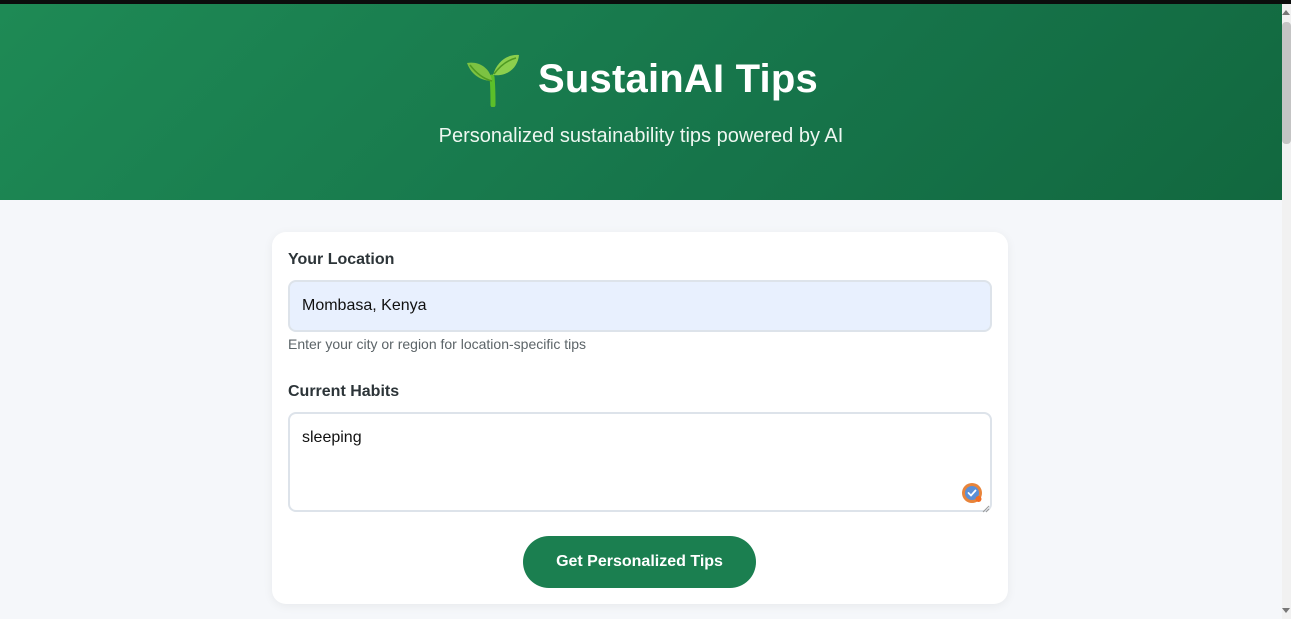 The height and width of the screenshot is (619, 1291). I want to click on seedling-icon, so click(493, 79).